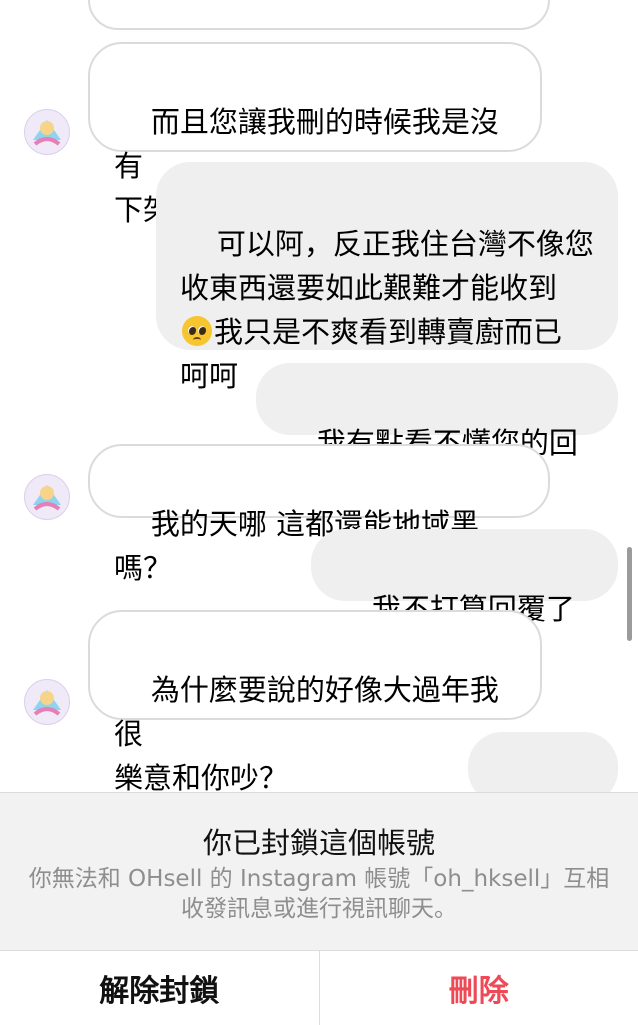 The image size is (638, 1025). Describe the element at coordinates (306, 732) in the screenshot. I see `message-text: 為什麼要說的好像大過年我很 樂意和你吵？` at that location.